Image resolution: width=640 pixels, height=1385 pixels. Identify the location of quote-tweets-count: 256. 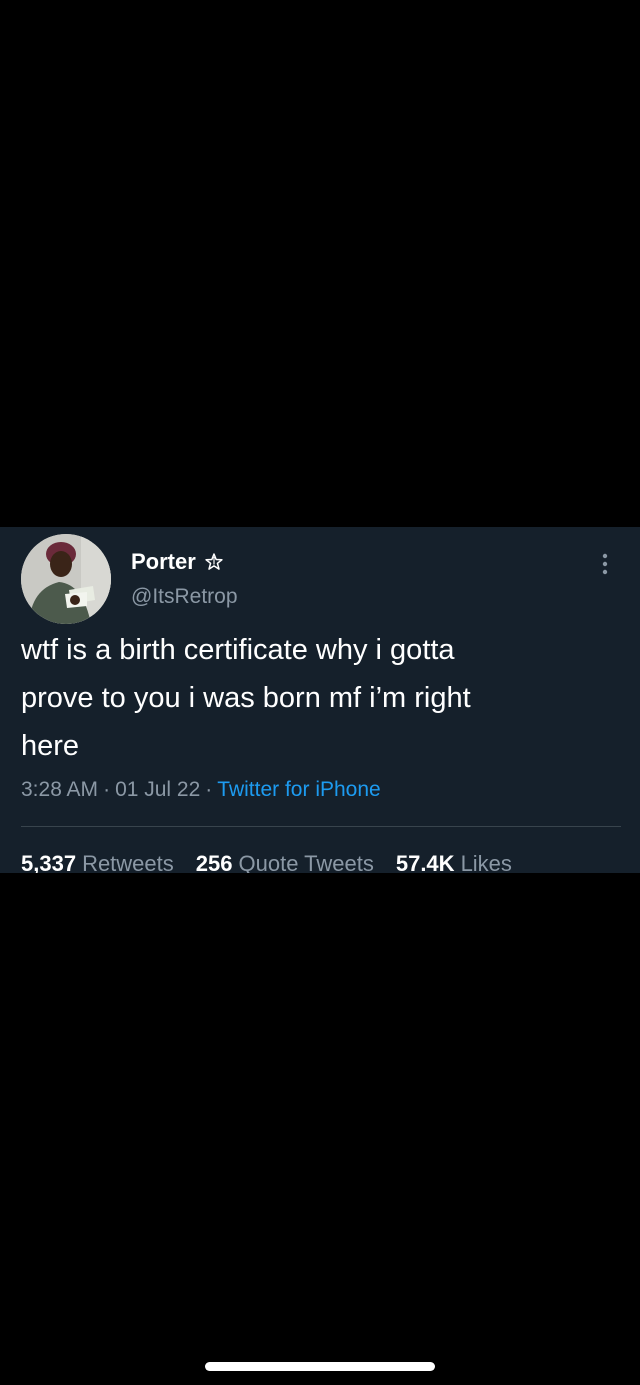
(214, 862).